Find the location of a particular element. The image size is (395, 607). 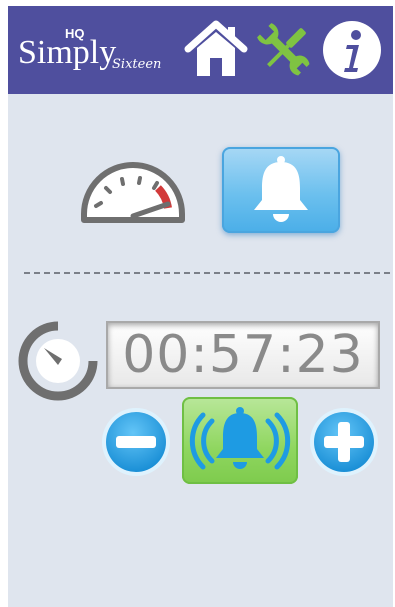

info-icon is located at coordinates (352, 50).